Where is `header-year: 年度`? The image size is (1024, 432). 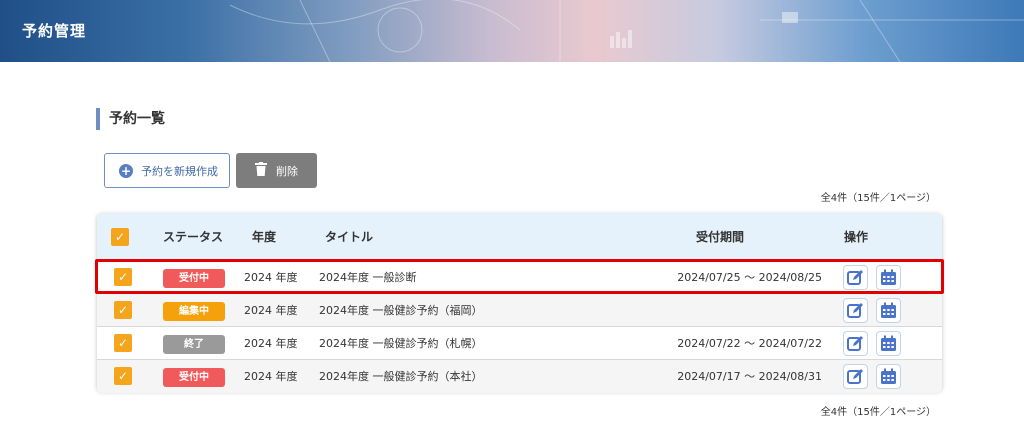 header-year: 年度 is located at coordinates (264, 237).